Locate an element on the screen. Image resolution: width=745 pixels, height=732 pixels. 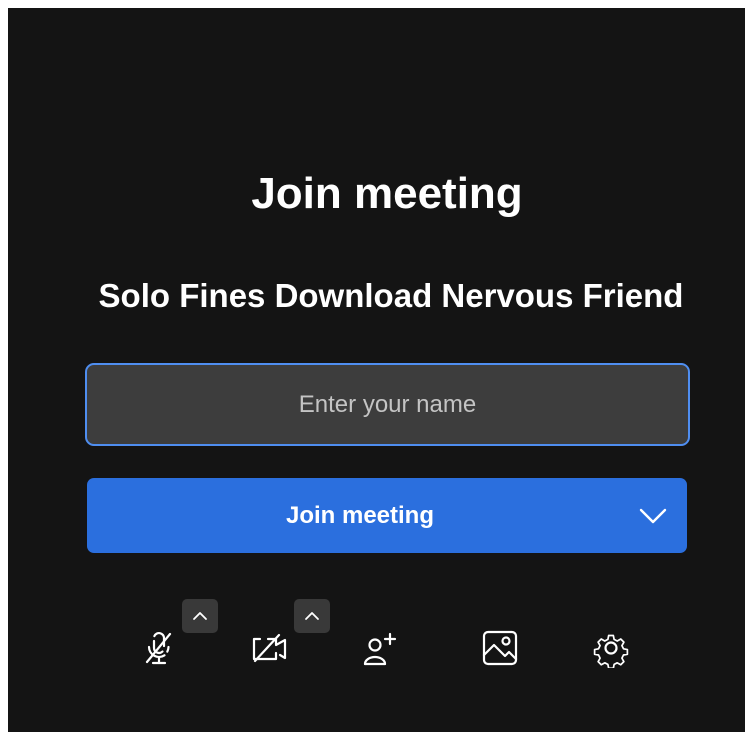
camera-toggle-button is located at coordinates (270, 648).